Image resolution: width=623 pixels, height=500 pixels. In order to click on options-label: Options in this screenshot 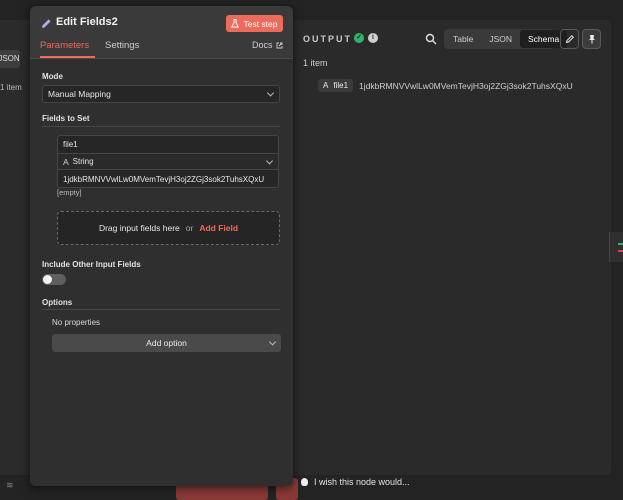, I will do `click(57, 302)`.